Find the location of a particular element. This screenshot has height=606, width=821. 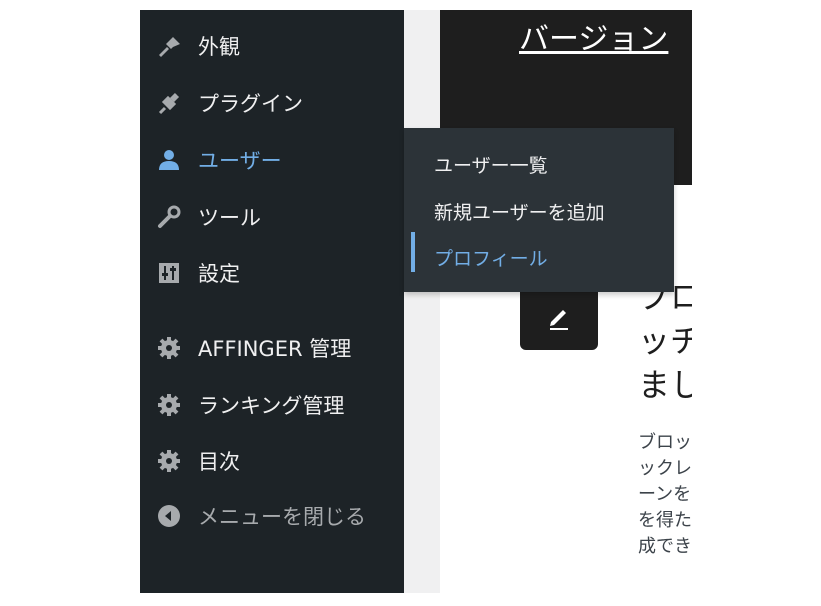

current-item-indicator is located at coordinates (413, 252).